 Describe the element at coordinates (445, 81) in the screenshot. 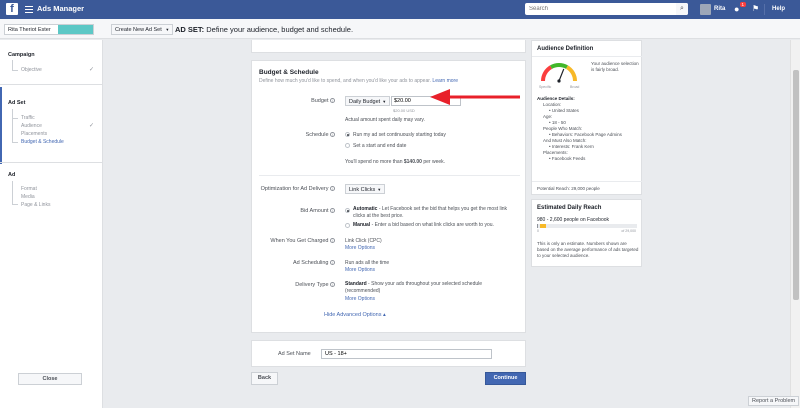

I see `learn-more-link: Learn more` at that location.